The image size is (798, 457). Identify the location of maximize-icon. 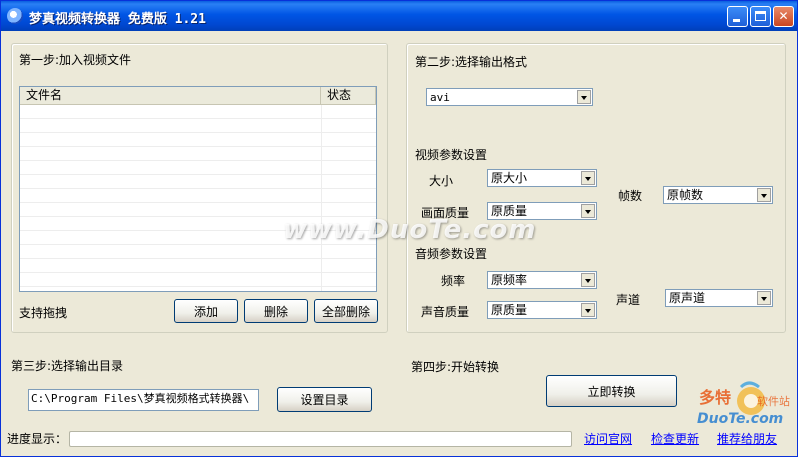
(760, 16).